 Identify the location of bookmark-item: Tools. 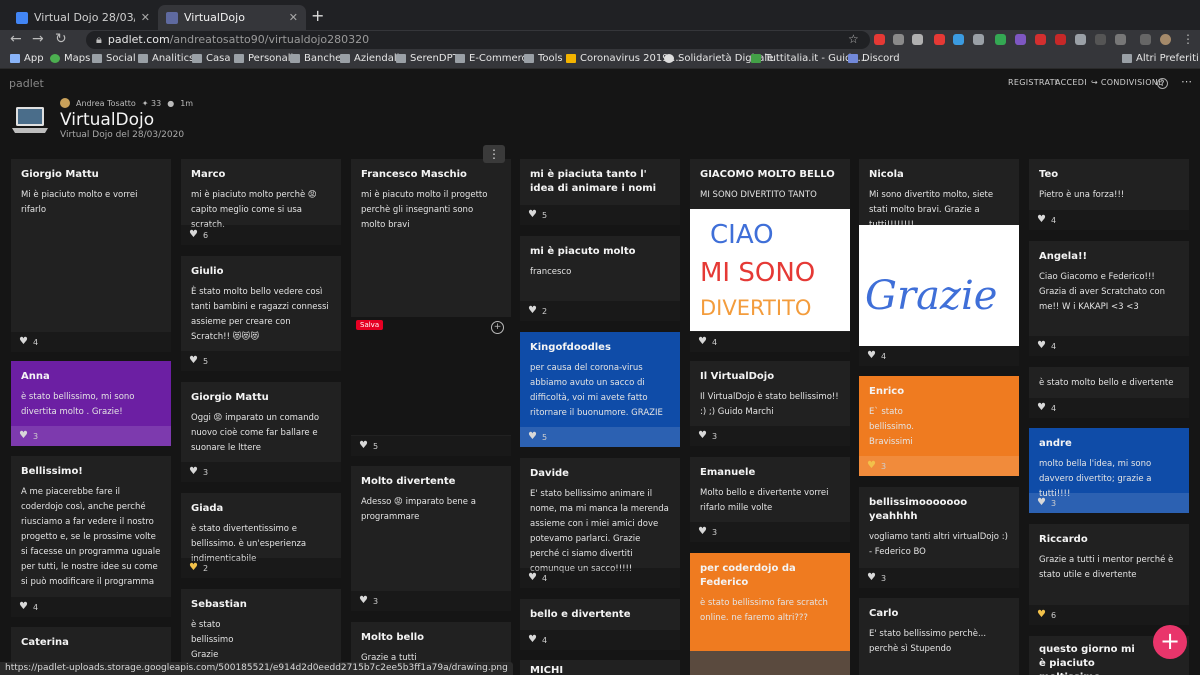
(543, 58).